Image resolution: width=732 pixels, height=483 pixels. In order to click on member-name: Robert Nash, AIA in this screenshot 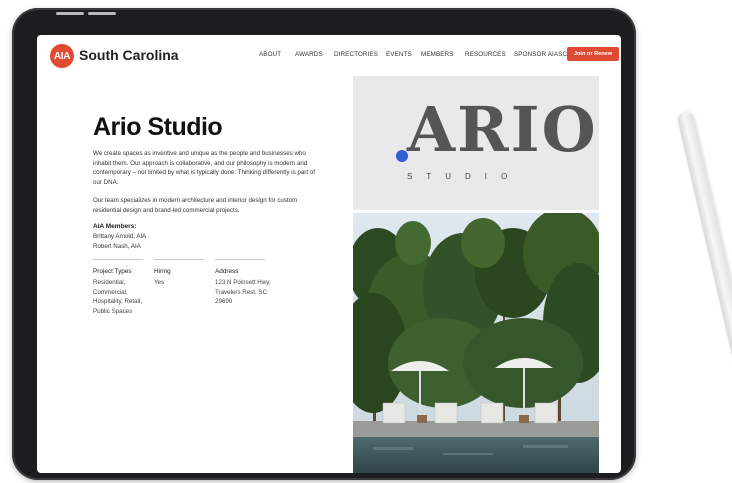, I will do `click(117, 246)`.